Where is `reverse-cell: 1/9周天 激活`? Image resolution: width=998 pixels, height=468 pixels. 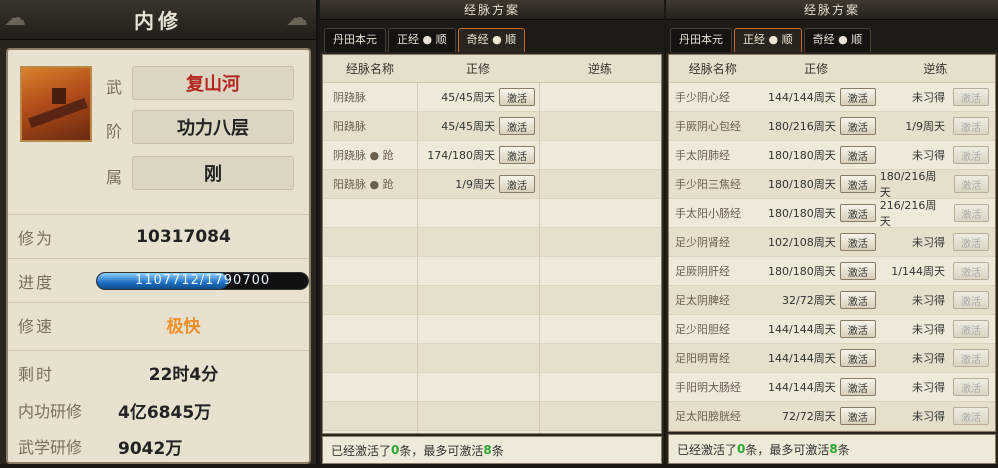 reverse-cell: 1/9周天 激活 is located at coordinates (937, 126).